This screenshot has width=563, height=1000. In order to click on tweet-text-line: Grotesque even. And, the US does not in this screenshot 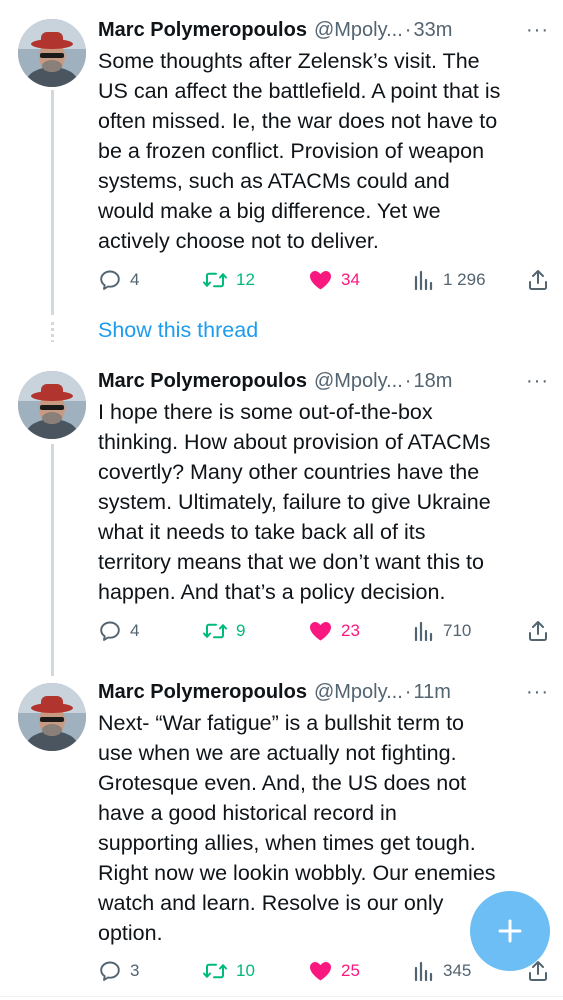, I will do `click(282, 783)`.